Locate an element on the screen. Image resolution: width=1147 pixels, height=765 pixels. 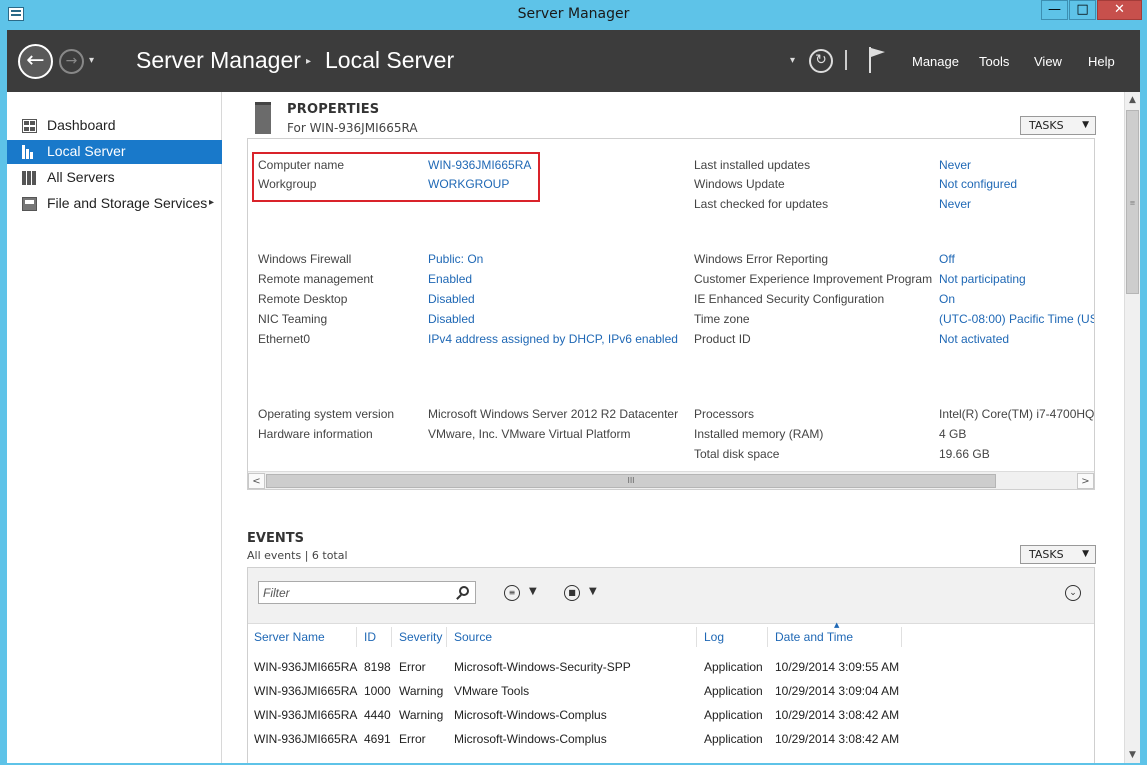
menu-view: View is located at coordinates (1048, 61).